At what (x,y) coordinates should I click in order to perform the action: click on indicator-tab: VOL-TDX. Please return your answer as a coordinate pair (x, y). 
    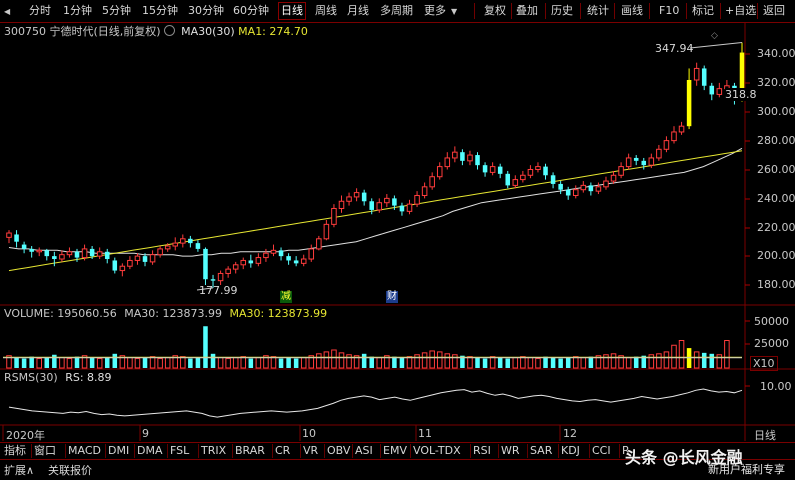
    Looking at the image, I should click on (437, 451).